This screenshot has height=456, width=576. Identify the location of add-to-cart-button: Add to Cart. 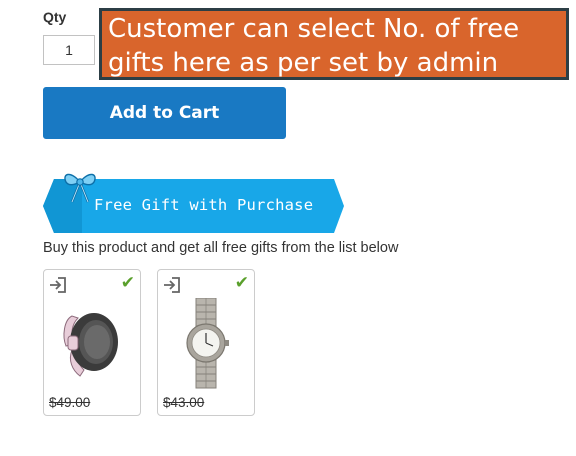
(164, 113).